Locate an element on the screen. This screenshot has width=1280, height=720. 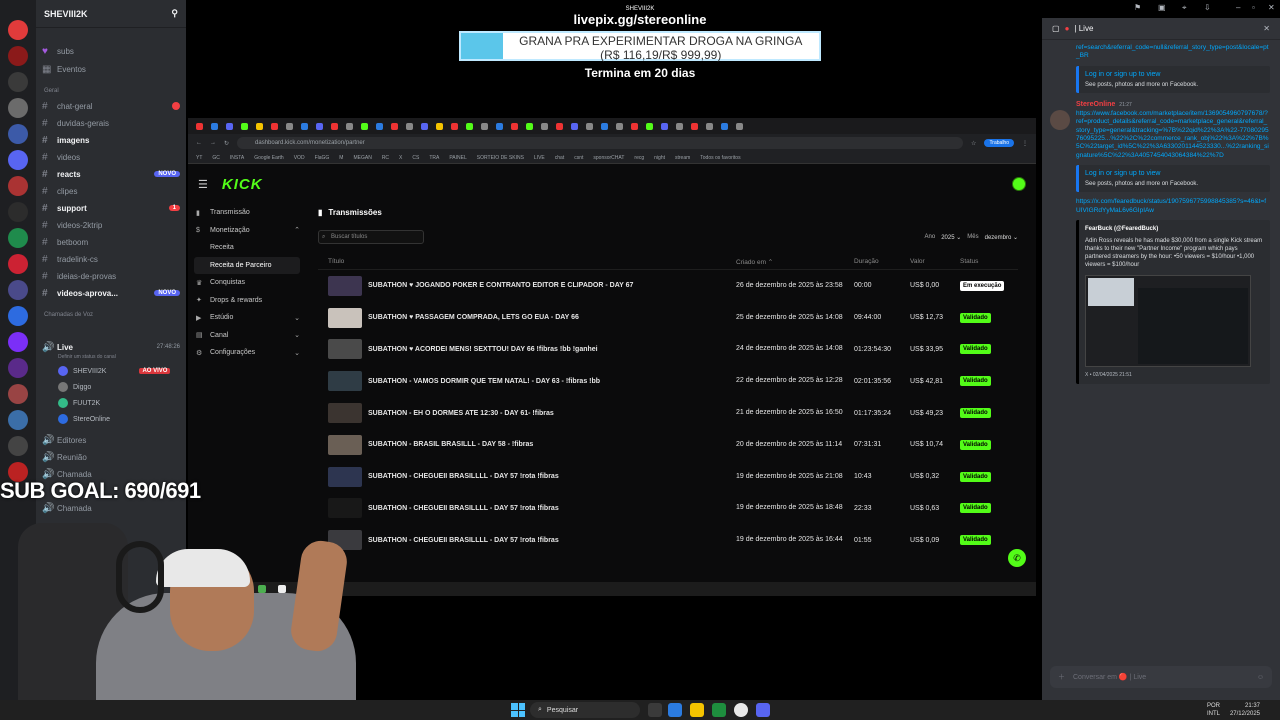
col-duration: Duração is located at coordinates (882, 261).